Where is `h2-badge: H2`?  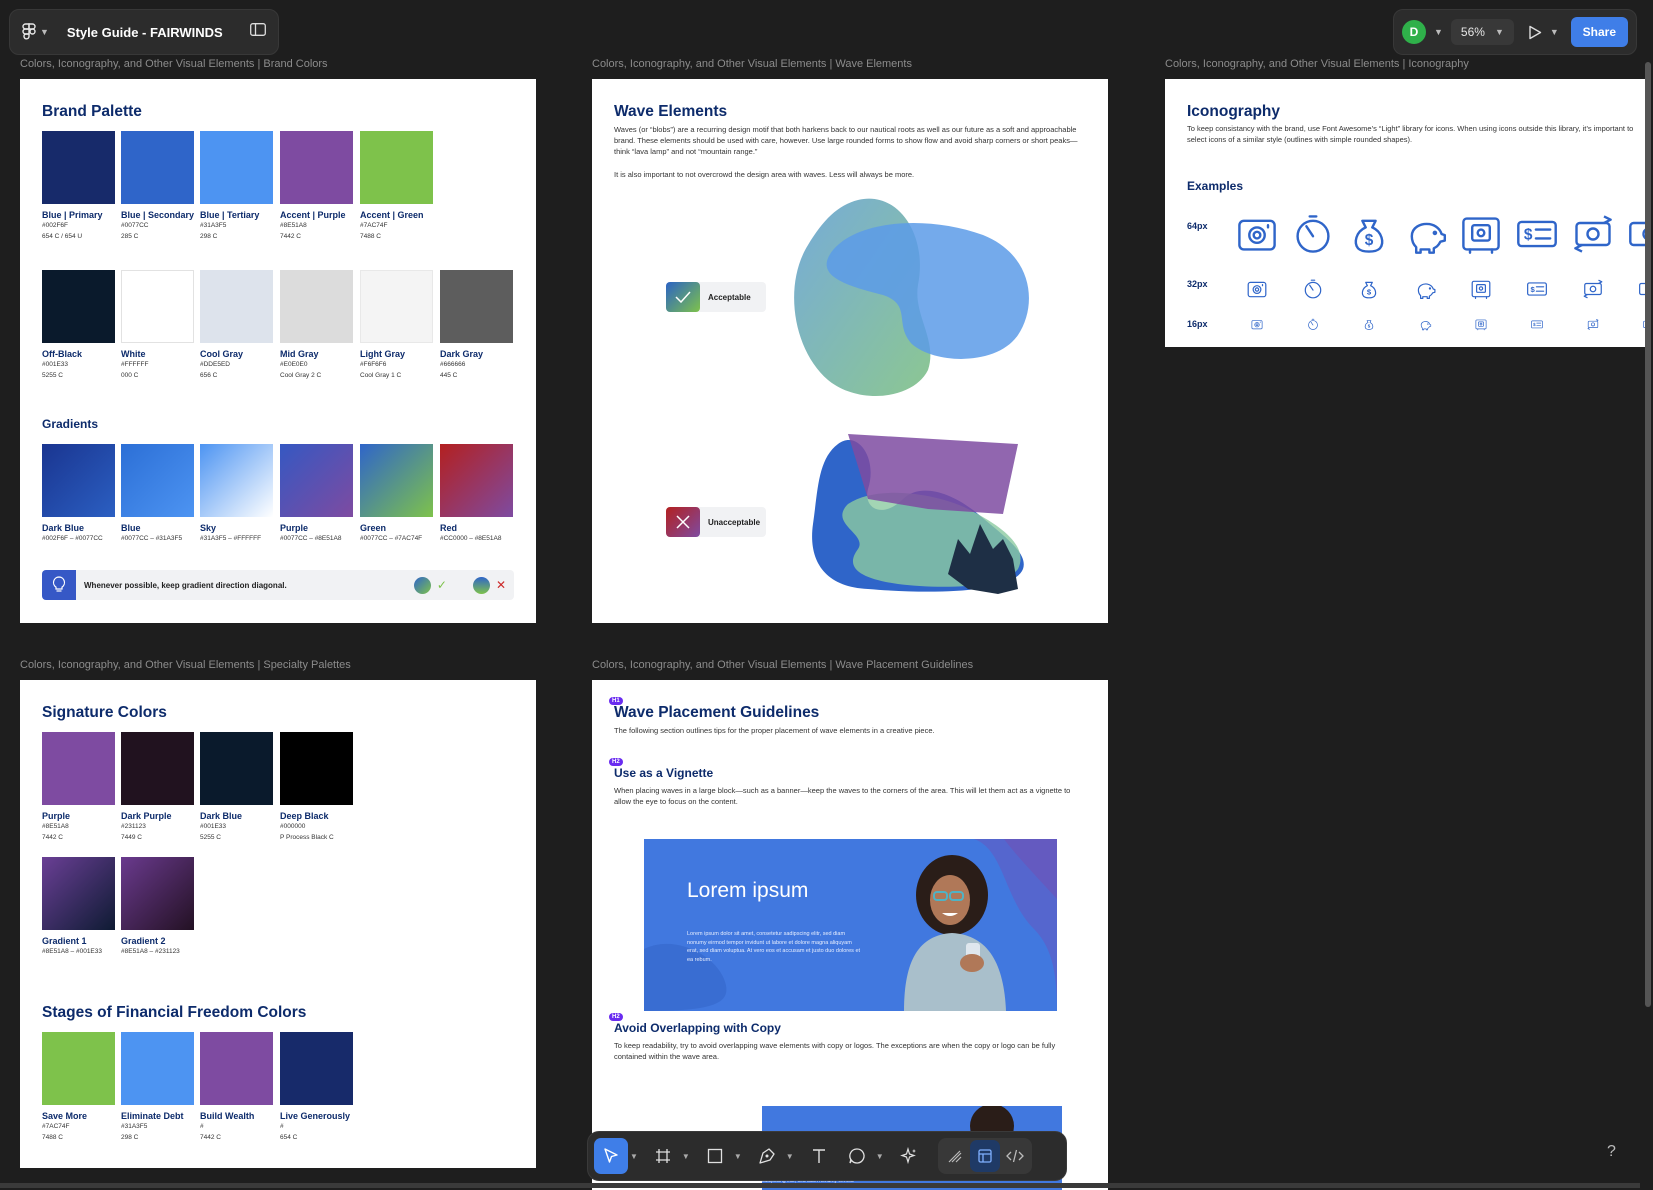
h2-badge: H2 is located at coordinates (616, 1017).